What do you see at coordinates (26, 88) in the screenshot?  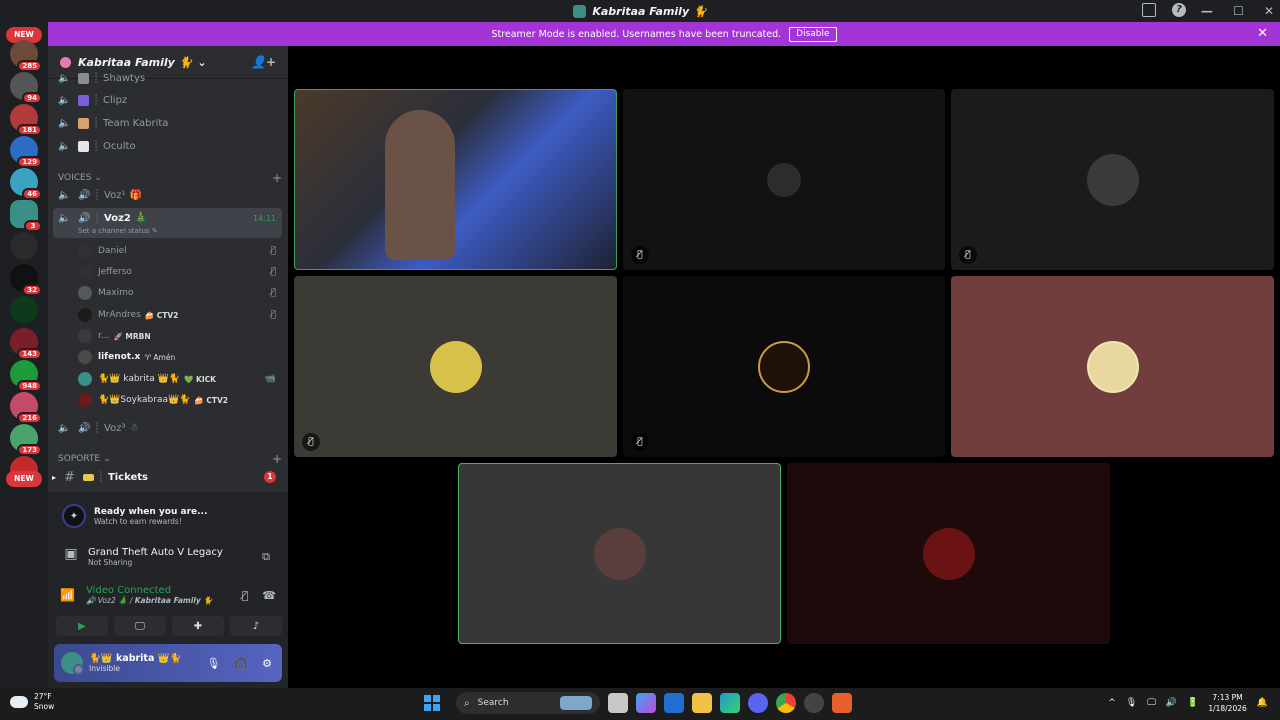 I see `server-icon: 94` at bounding box center [26, 88].